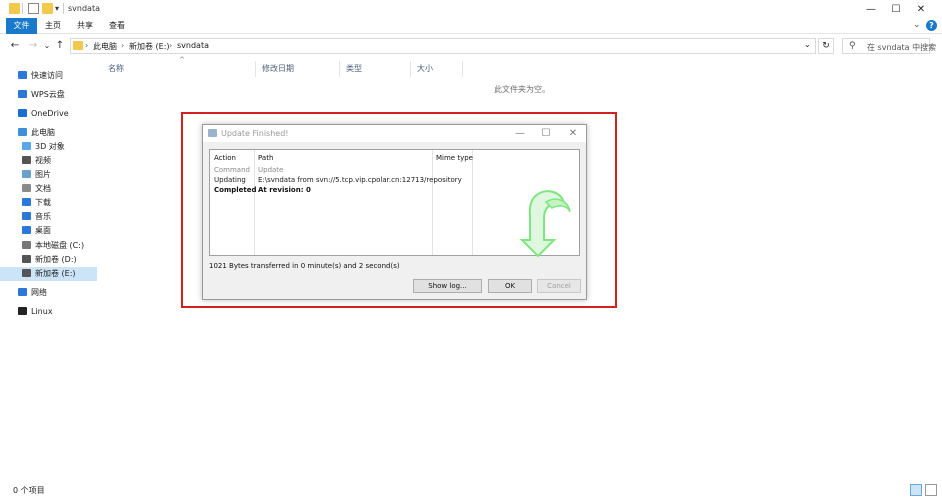 The height and width of the screenshot is (500, 942). What do you see at coordinates (255, 133) in the screenshot?
I see `dialog-title: Update Finished!` at bounding box center [255, 133].